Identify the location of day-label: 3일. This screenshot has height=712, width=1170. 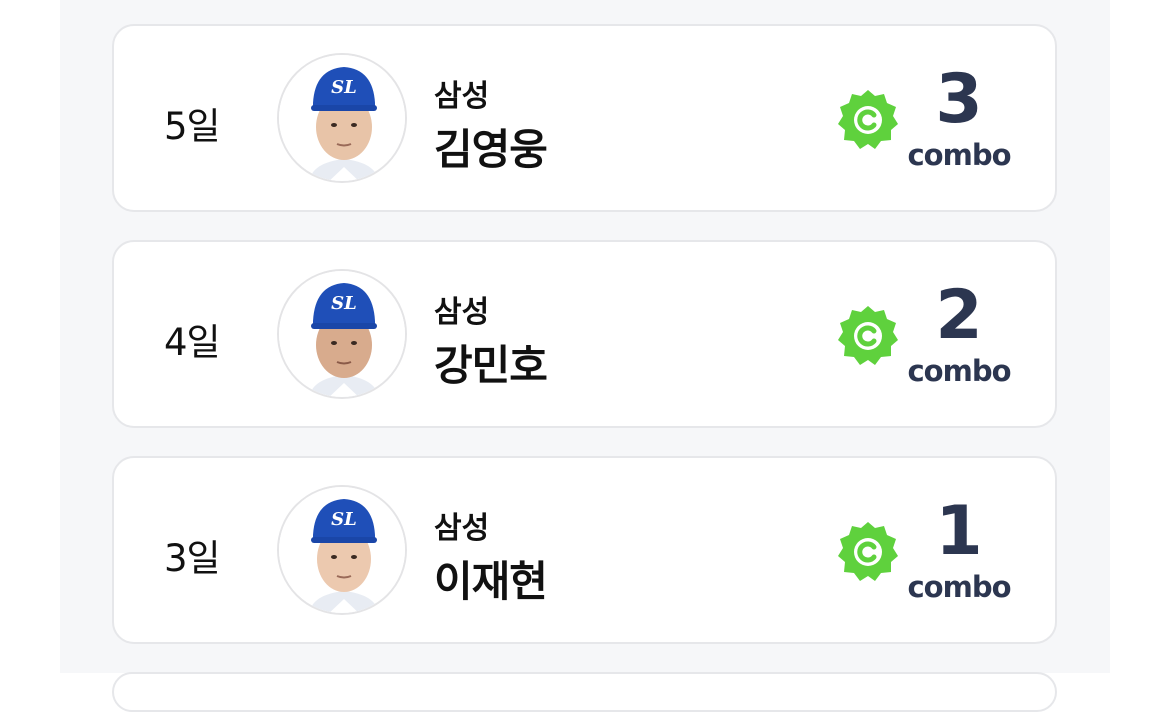
(192, 558).